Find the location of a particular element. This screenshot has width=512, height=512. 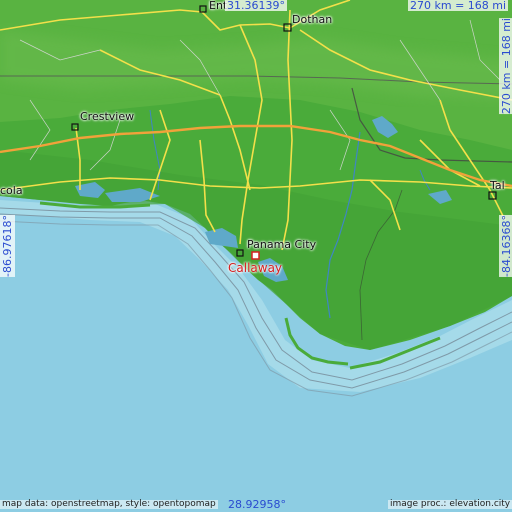

north-bound-label: 31.36139° is located at coordinates (256, 6).